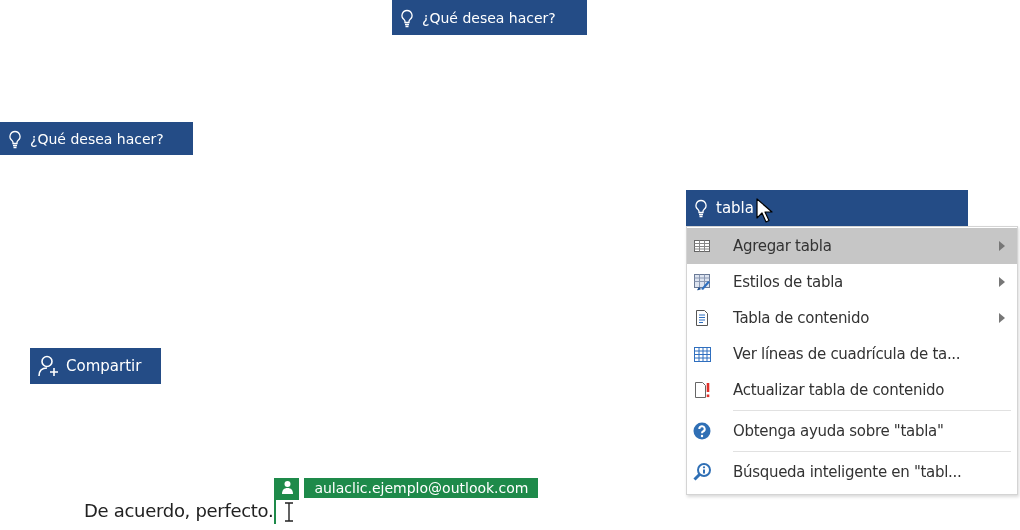  Describe the element at coordinates (95, 366) in the screenshot. I see `share-button: Compartir` at that location.